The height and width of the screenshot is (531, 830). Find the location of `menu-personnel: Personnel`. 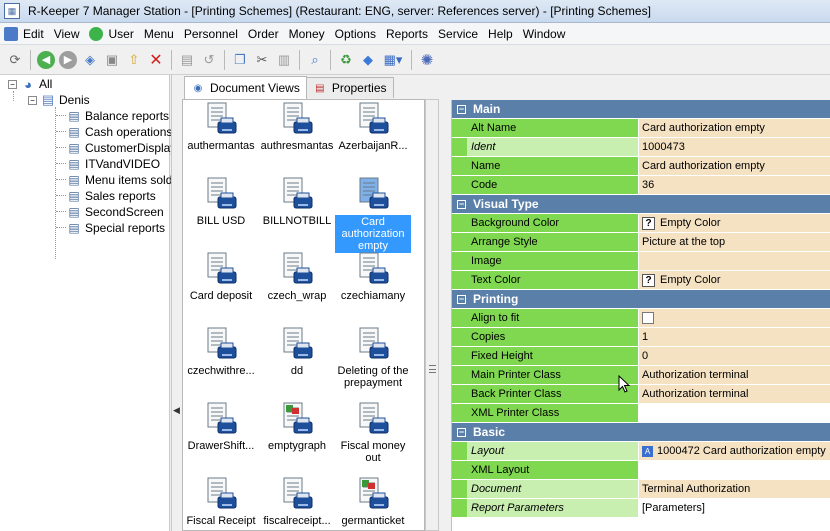

menu-personnel: Personnel is located at coordinates (211, 34).